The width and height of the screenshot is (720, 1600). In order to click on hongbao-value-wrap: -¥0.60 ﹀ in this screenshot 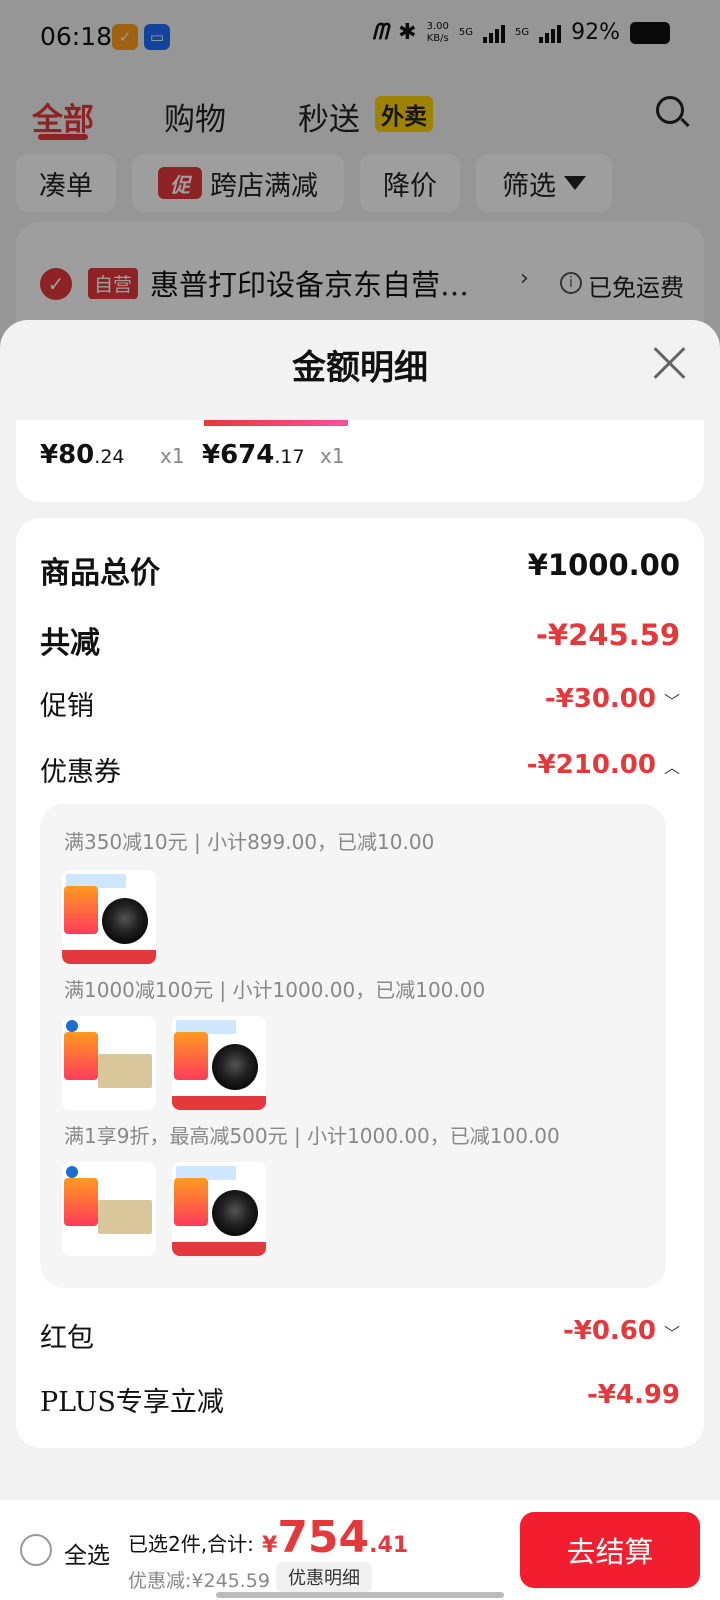, I will do `click(621, 1331)`.